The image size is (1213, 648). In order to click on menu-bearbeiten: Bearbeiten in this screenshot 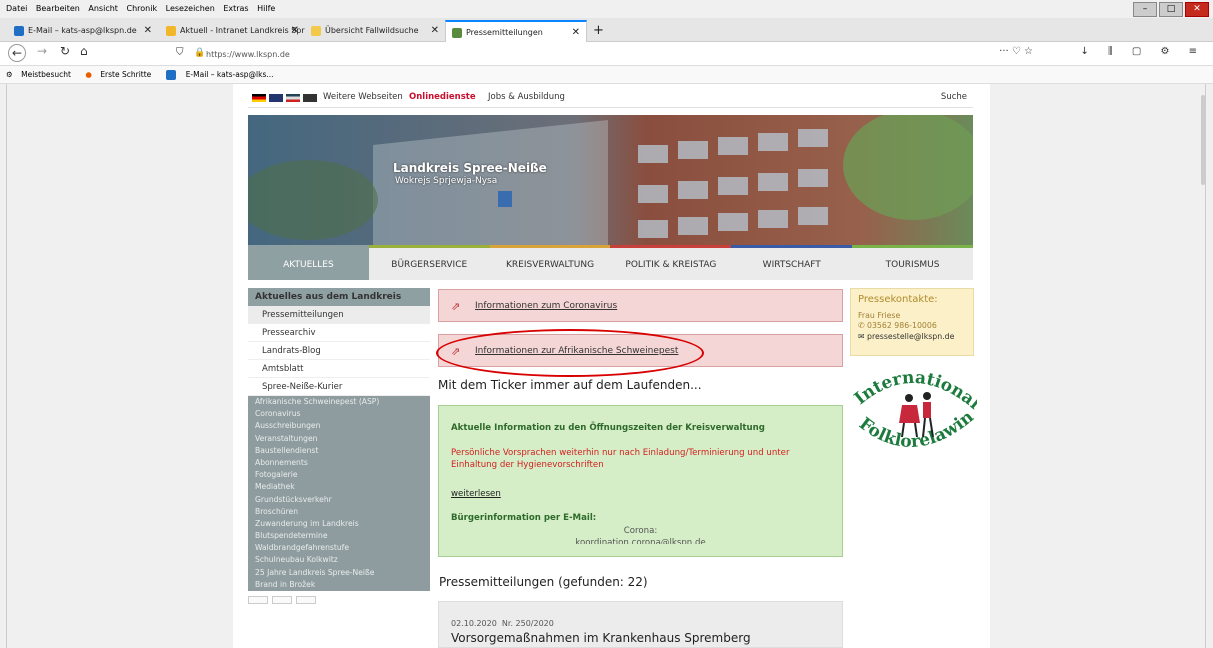, I will do `click(58, 9)`.